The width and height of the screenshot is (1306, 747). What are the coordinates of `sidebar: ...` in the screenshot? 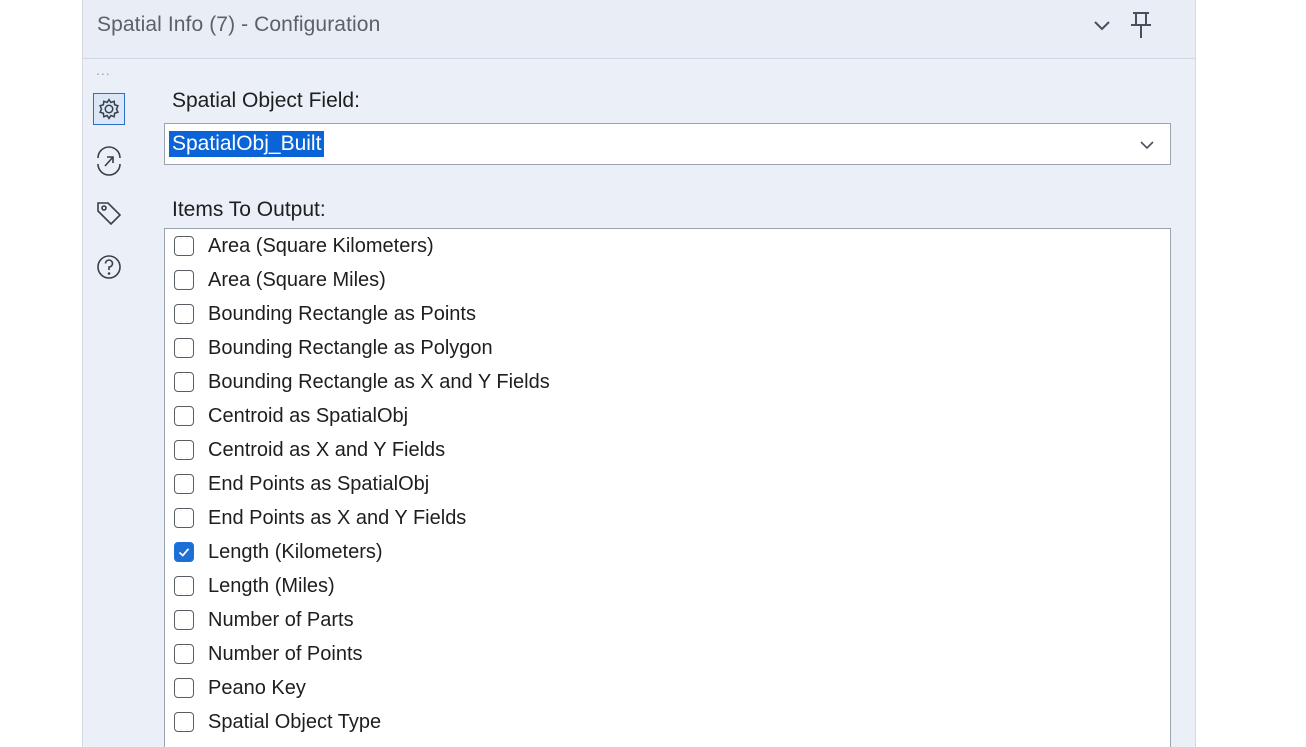 It's located at (119, 402).